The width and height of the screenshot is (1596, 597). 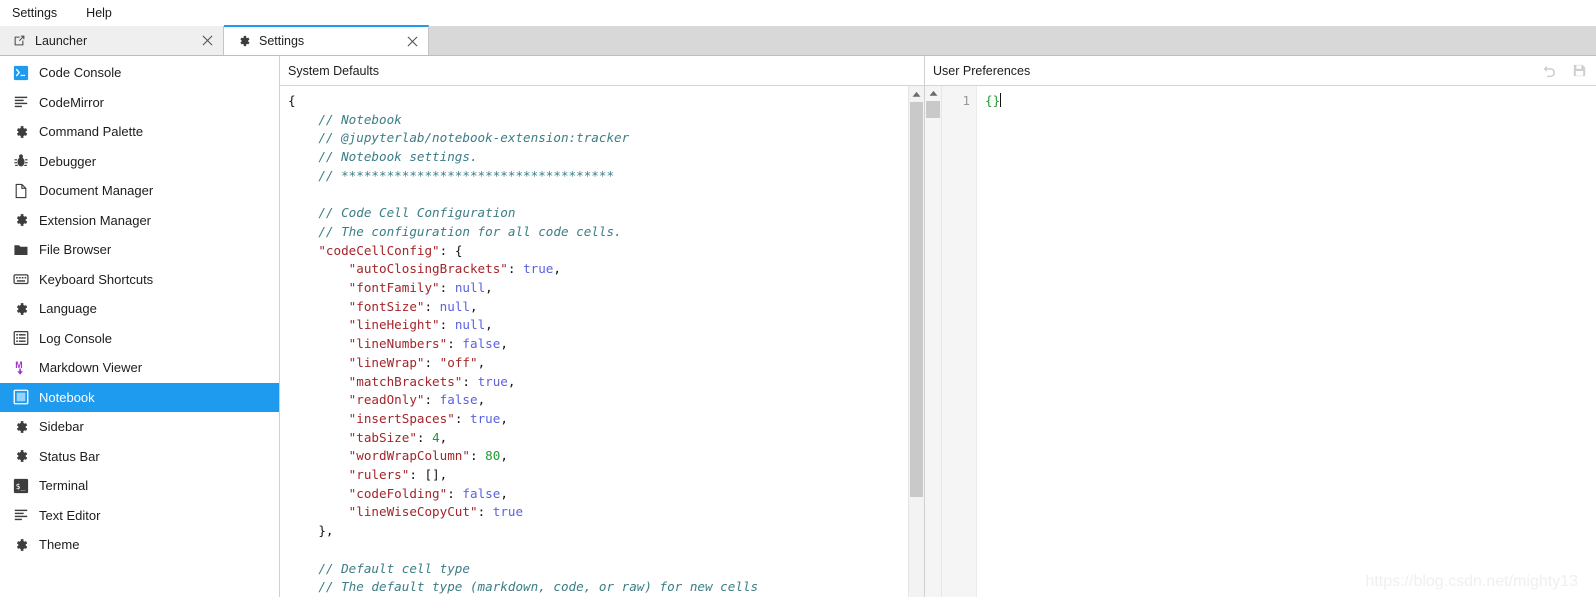 What do you see at coordinates (139, 73) in the screenshot?
I see `sidebar-item-code-console: Code Console` at bounding box center [139, 73].